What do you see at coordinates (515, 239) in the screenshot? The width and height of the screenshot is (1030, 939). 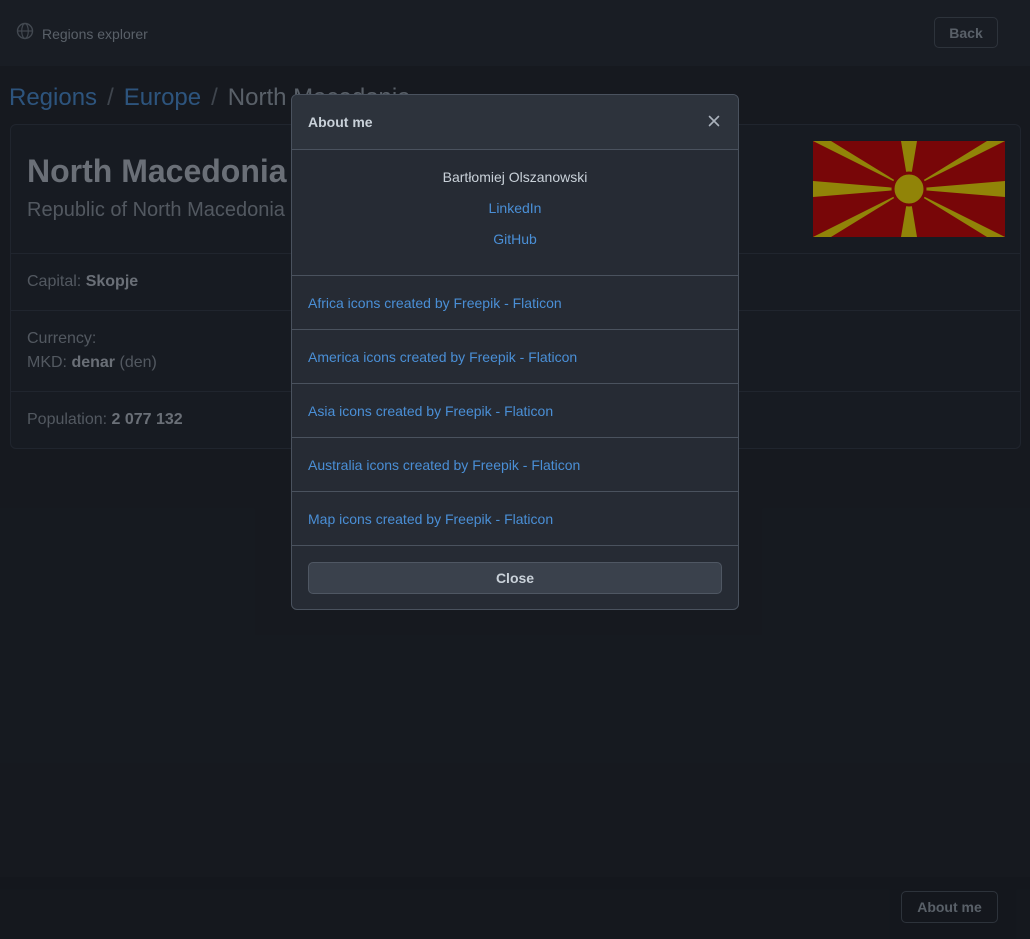 I see `github-link: GitHub` at bounding box center [515, 239].